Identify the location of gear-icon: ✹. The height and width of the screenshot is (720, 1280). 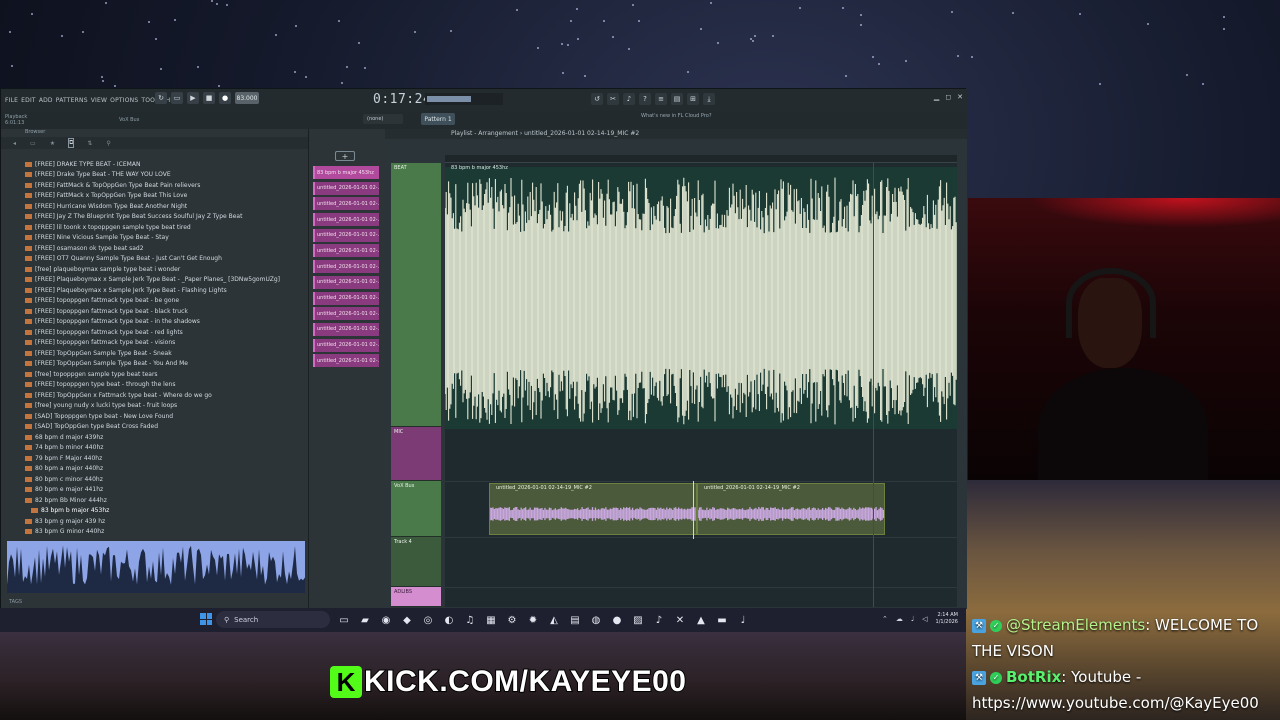
(533, 620).